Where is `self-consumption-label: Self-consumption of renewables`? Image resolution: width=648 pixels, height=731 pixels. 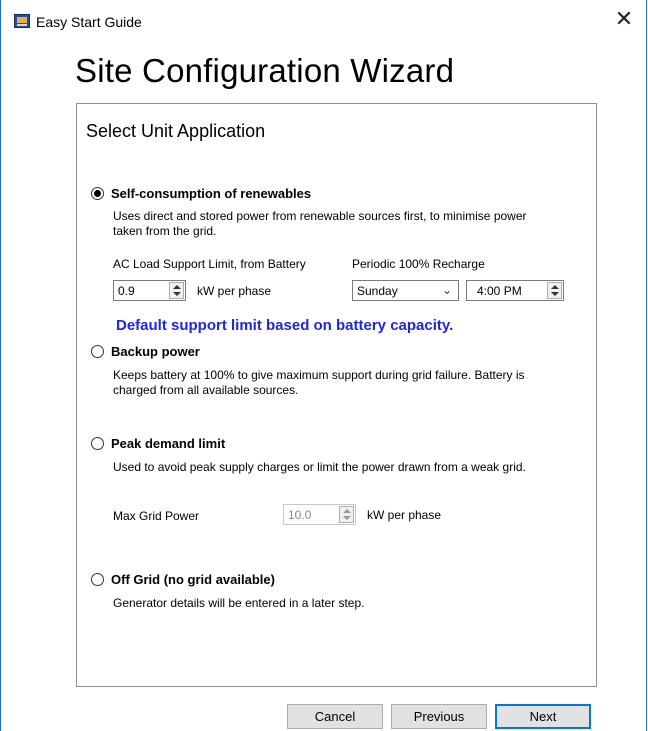 self-consumption-label: Self-consumption of renewables is located at coordinates (211, 193).